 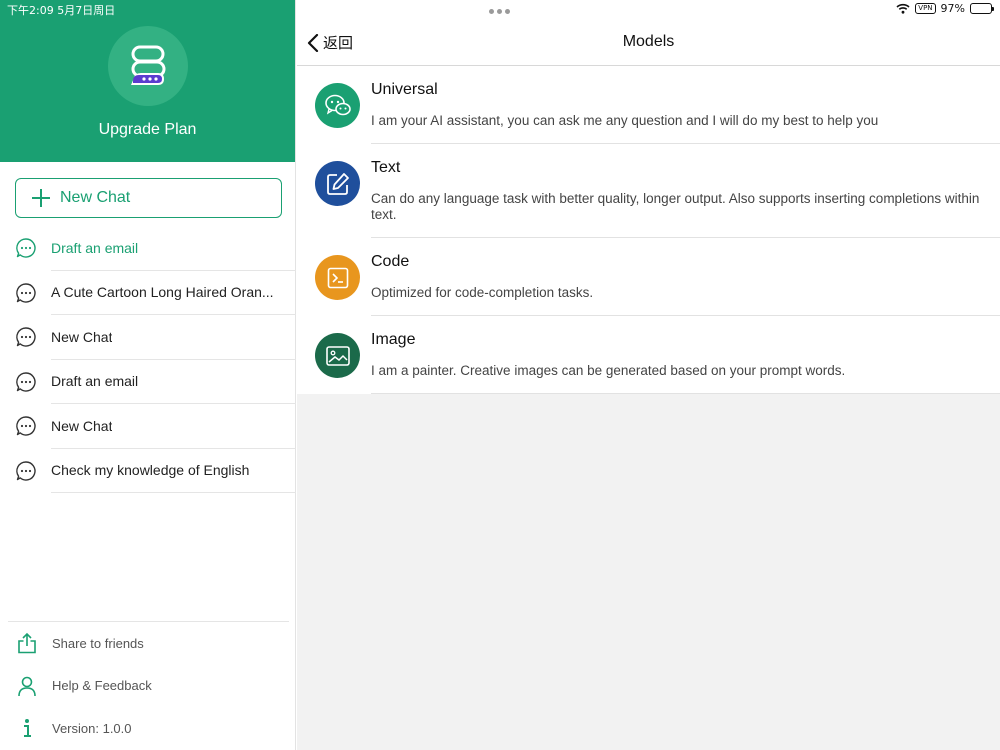 I want to click on status-indicators: VPN 97%, so click(x=945, y=8).